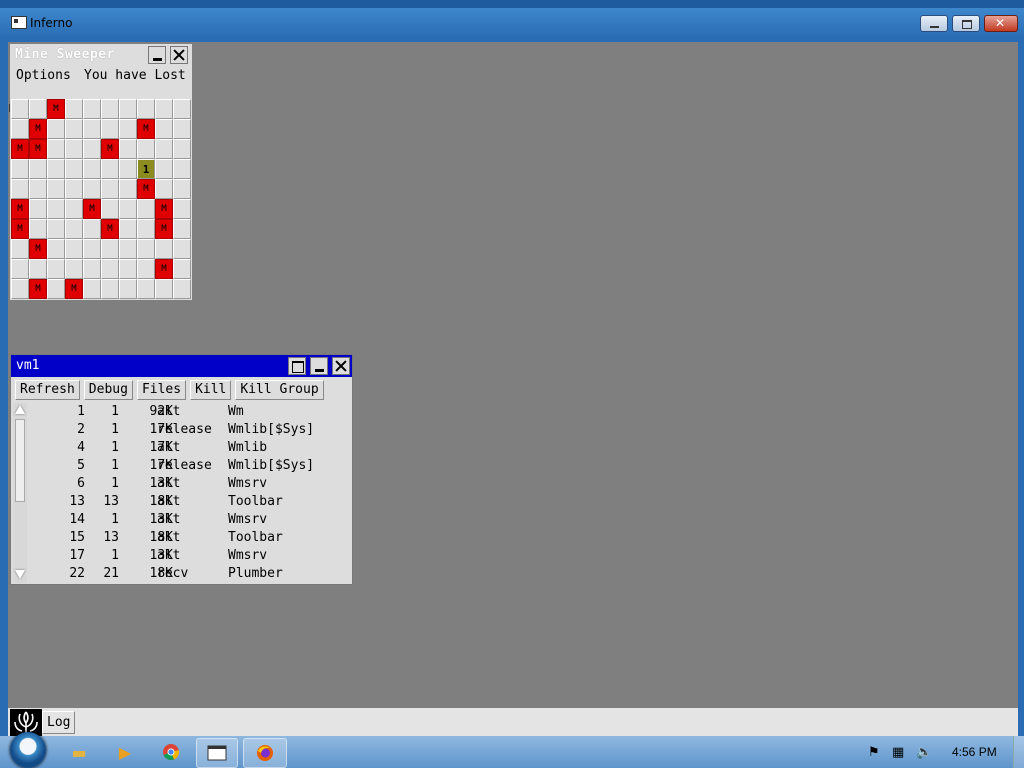 The height and width of the screenshot is (768, 1024). I want to click on kill-button: Kill, so click(211, 390).